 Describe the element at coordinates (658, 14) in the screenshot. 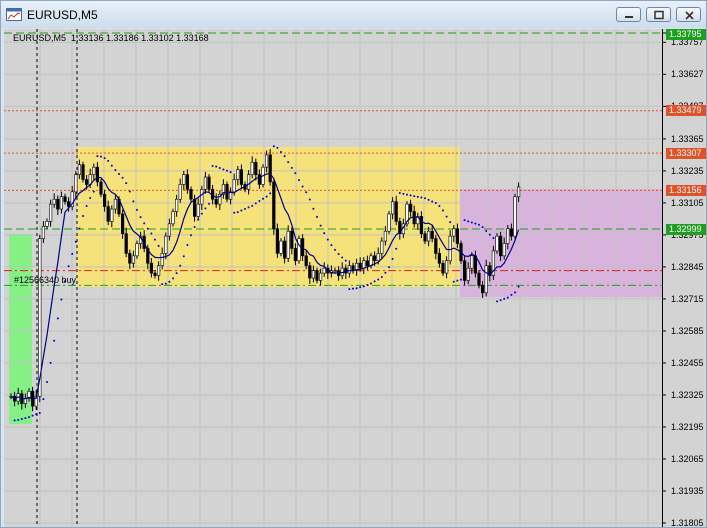

I see `maximize-button` at that location.